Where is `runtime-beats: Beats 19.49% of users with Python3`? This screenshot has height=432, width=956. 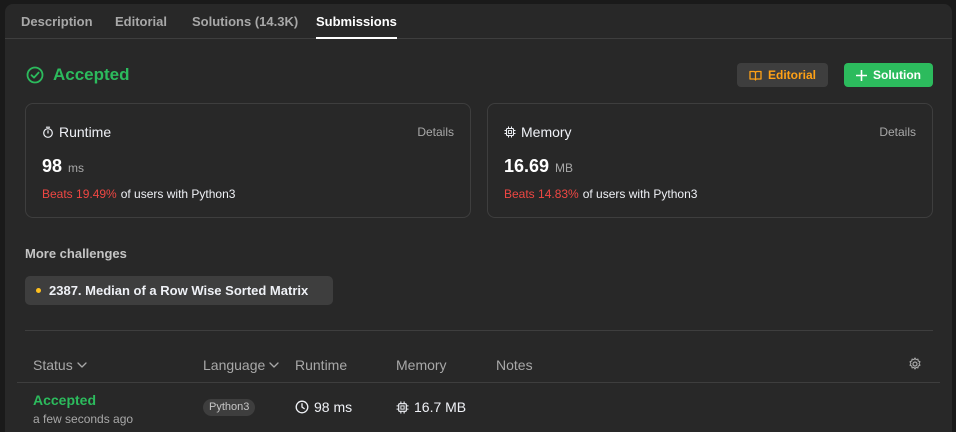 runtime-beats: Beats 19.49% of users with Python3 is located at coordinates (138, 194).